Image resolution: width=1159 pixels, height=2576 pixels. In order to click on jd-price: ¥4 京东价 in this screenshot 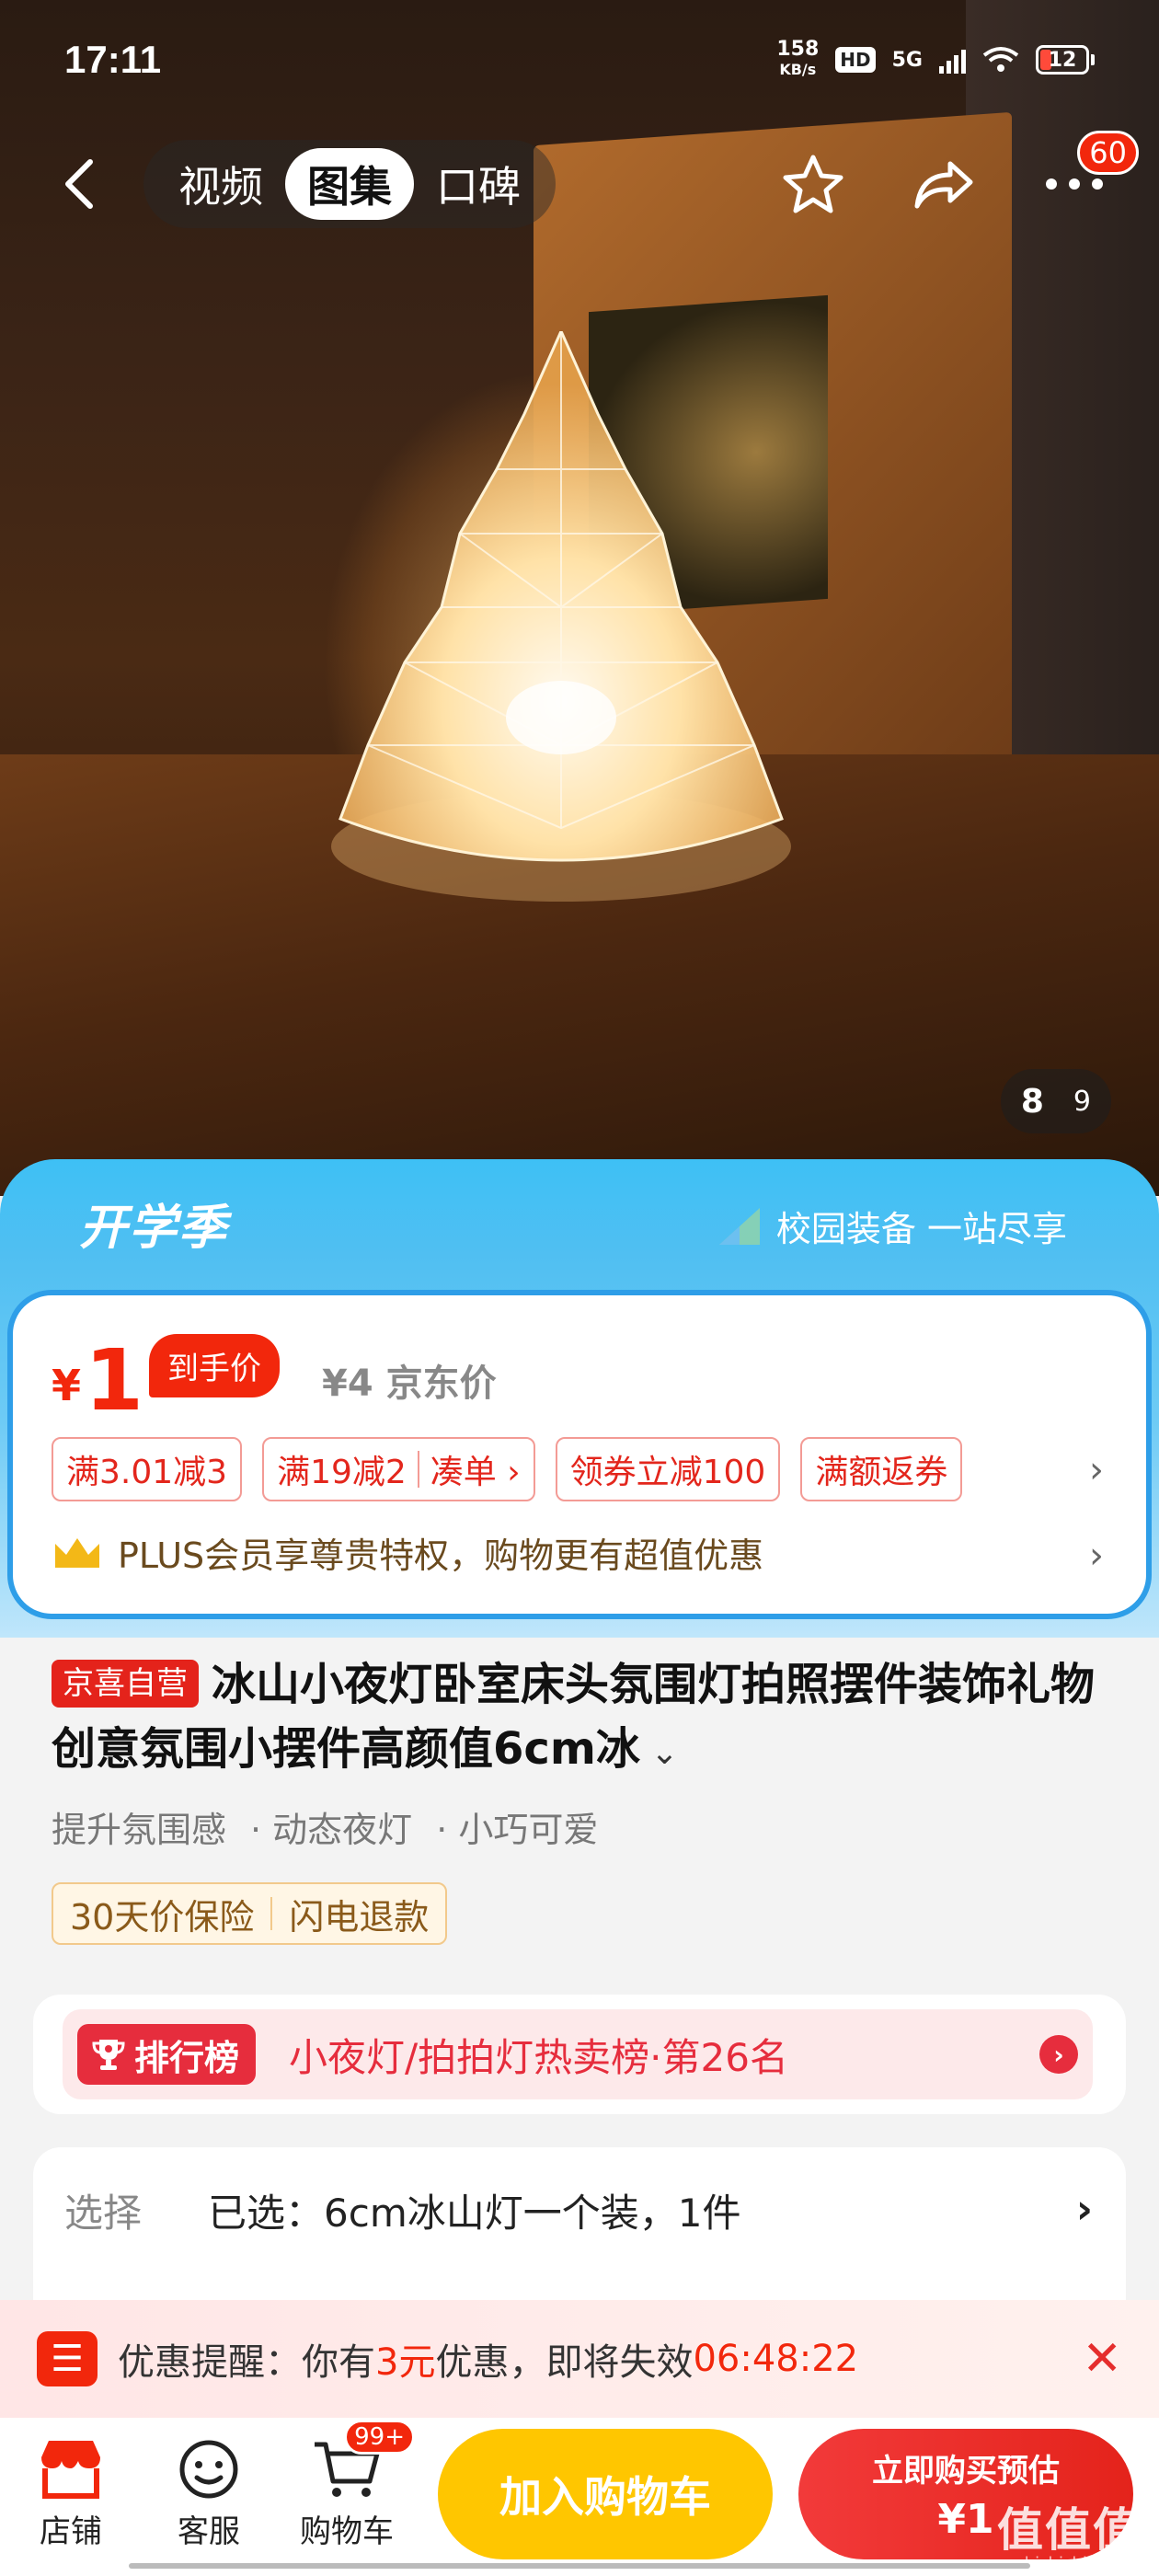, I will do `click(409, 1384)`.